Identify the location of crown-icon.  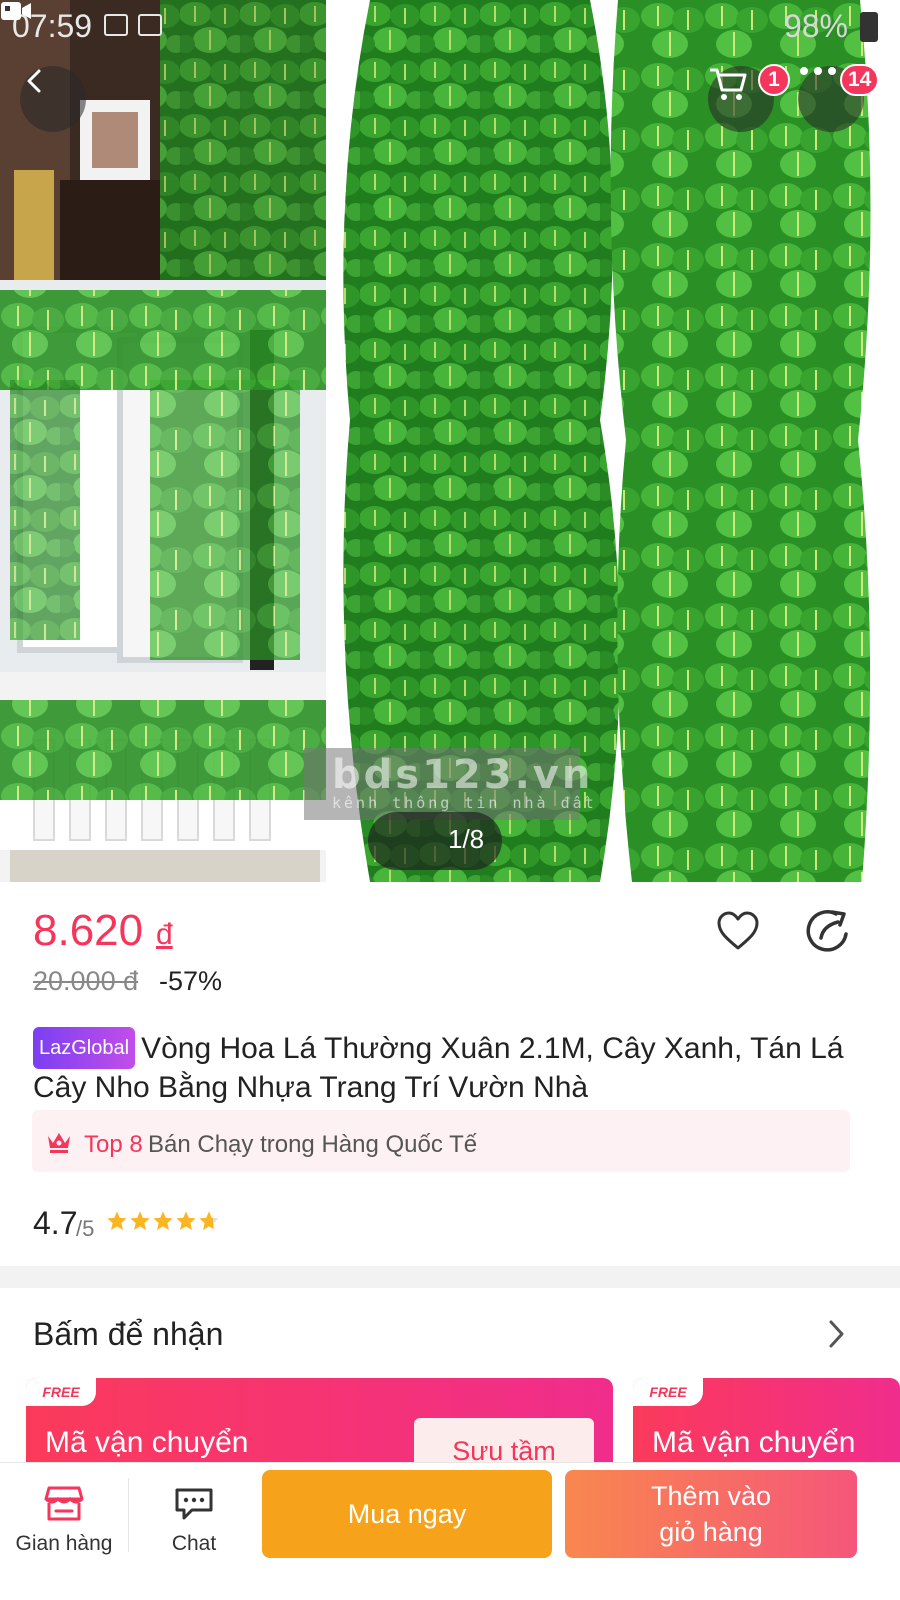
(59, 1143).